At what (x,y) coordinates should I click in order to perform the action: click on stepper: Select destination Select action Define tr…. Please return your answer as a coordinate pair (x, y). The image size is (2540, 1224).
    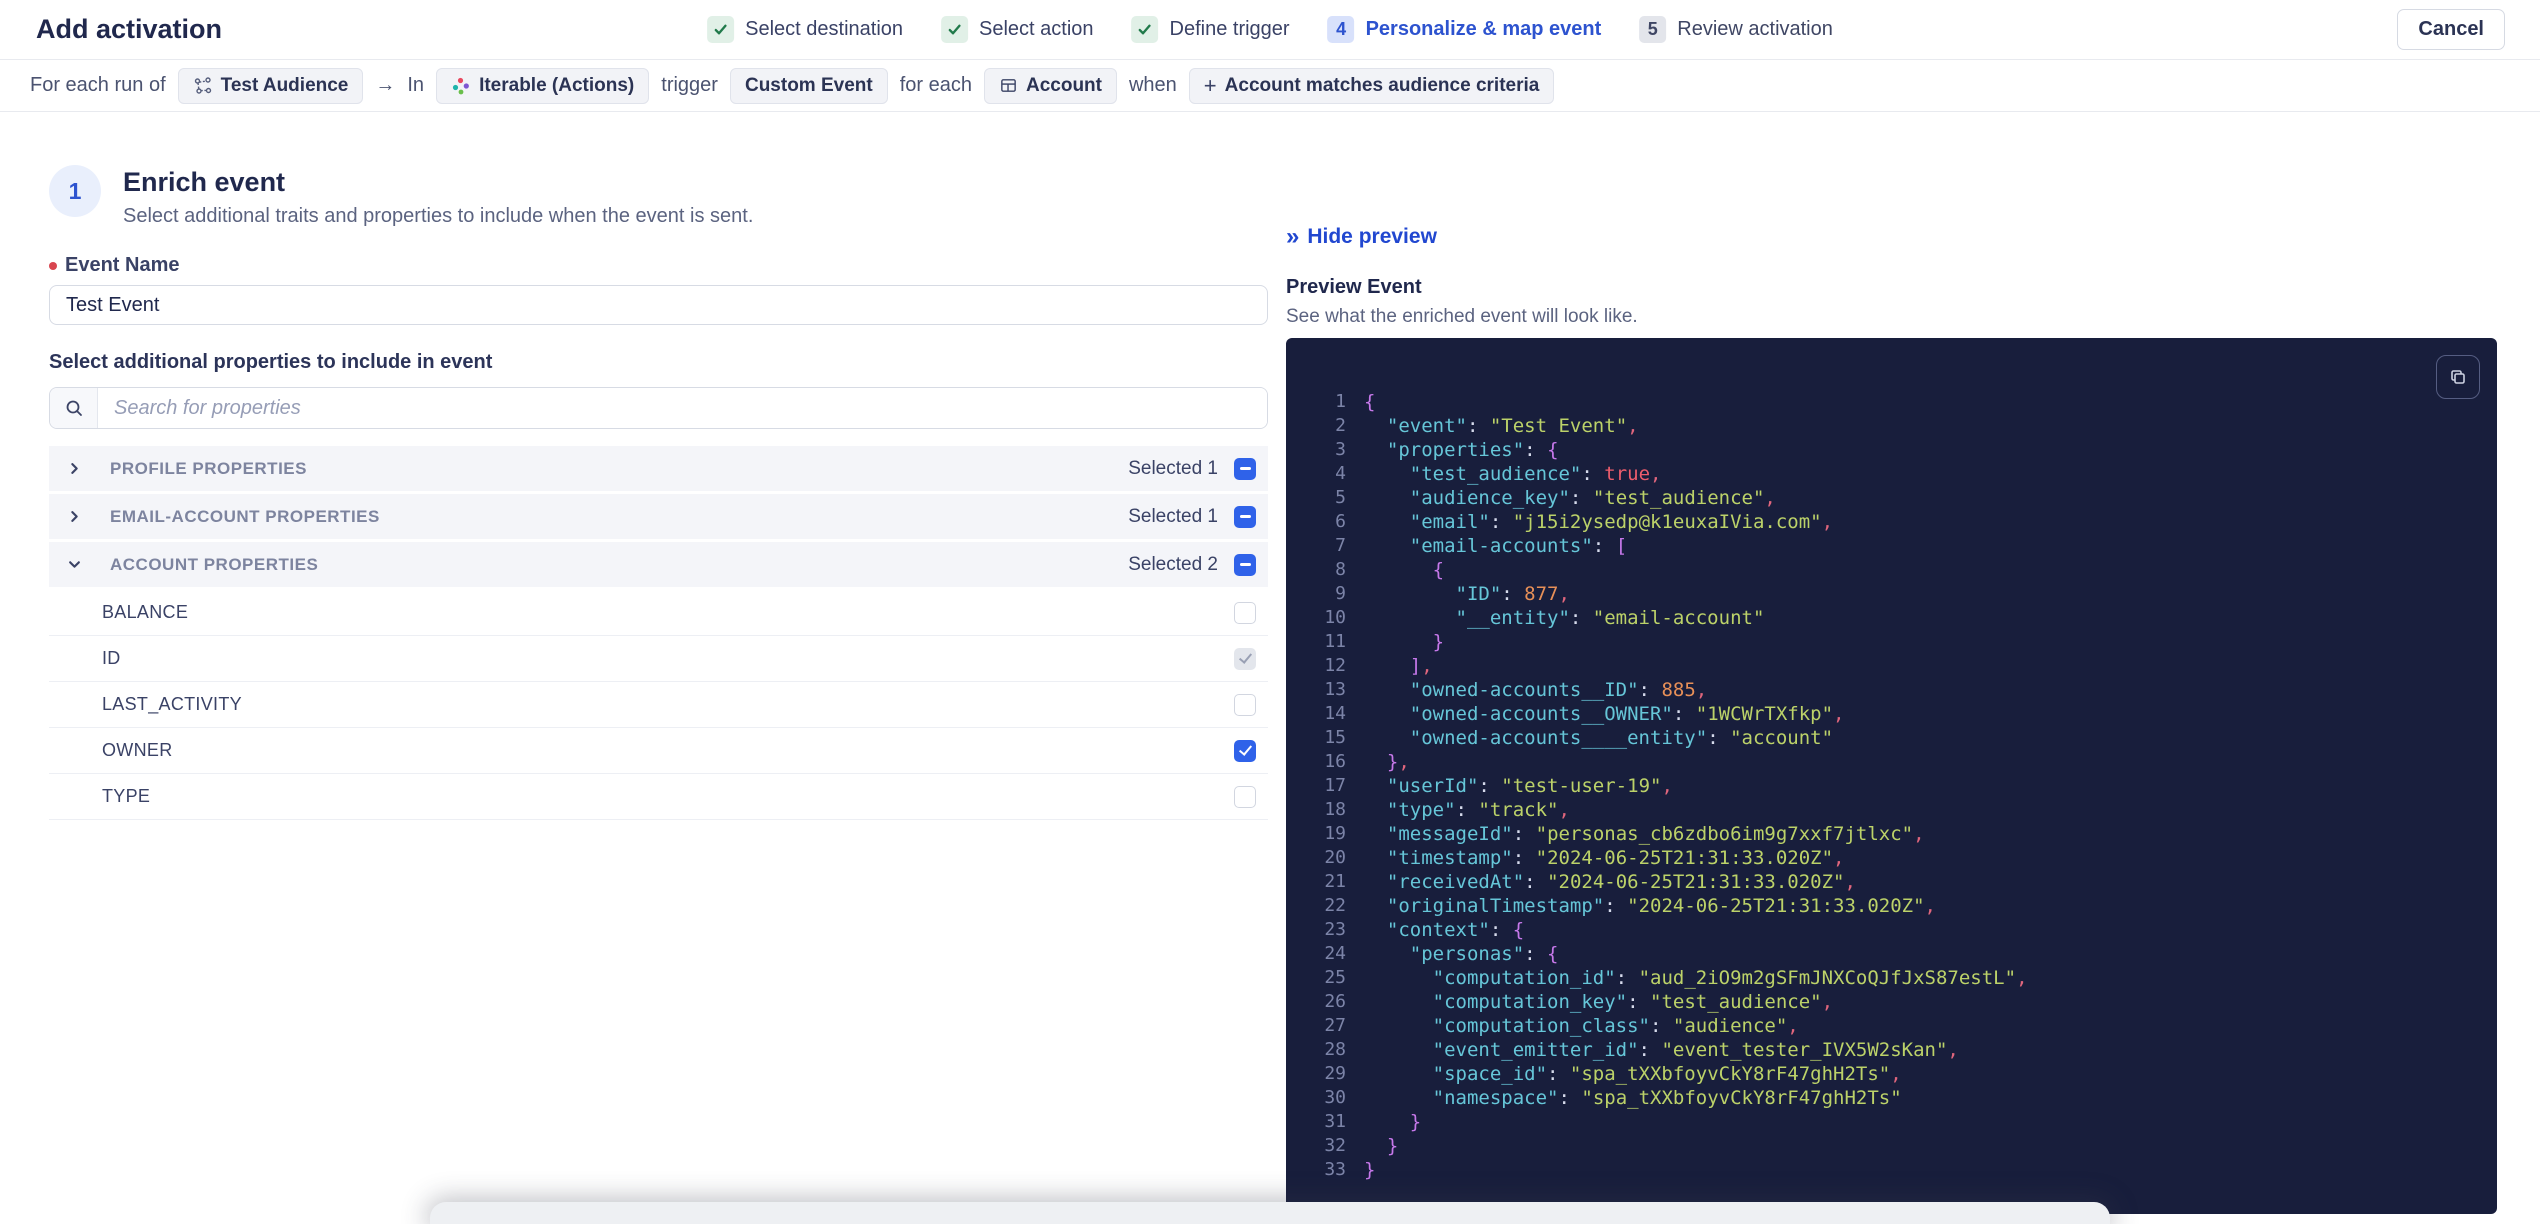
    Looking at the image, I should click on (1270, 29).